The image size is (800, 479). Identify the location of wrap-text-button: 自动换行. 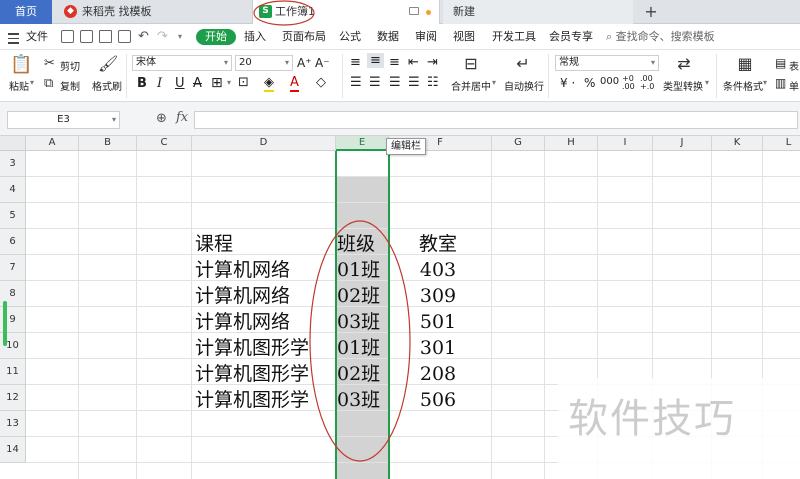
(524, 85).